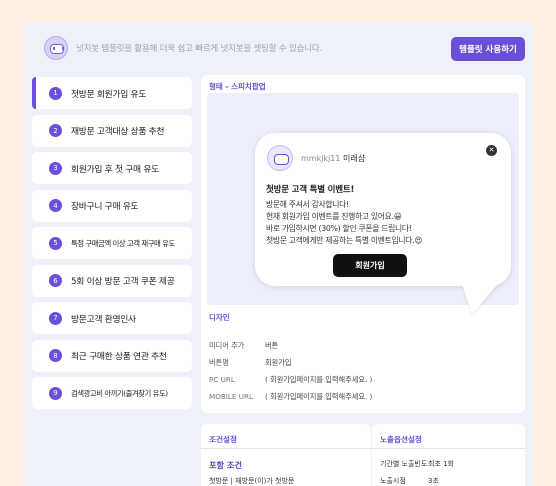 The image size is (556, 486). I want to click on type-label: 형태 - 스피치팝업, so click(237, 86).